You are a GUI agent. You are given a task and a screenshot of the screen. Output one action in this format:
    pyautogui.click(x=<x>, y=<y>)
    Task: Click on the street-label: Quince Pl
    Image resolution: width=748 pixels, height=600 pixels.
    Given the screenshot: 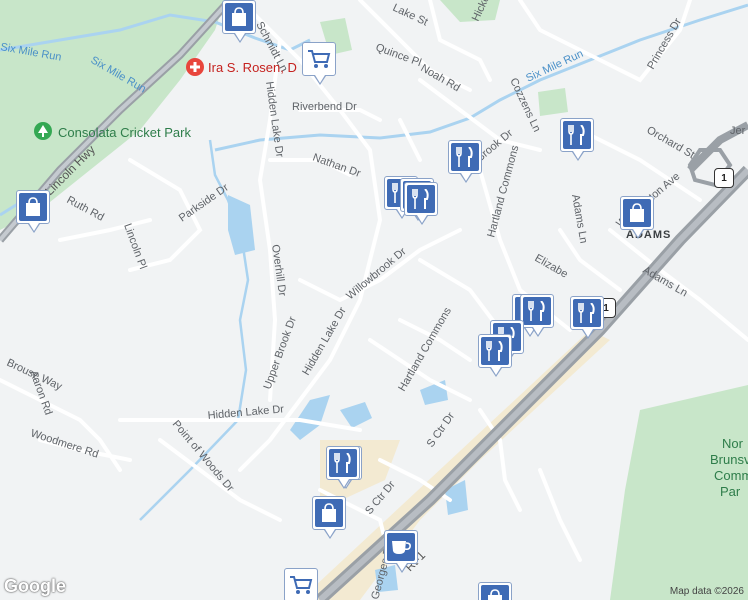 What is the action you would take?
    pyautogui.click(x=398, y=56)
    